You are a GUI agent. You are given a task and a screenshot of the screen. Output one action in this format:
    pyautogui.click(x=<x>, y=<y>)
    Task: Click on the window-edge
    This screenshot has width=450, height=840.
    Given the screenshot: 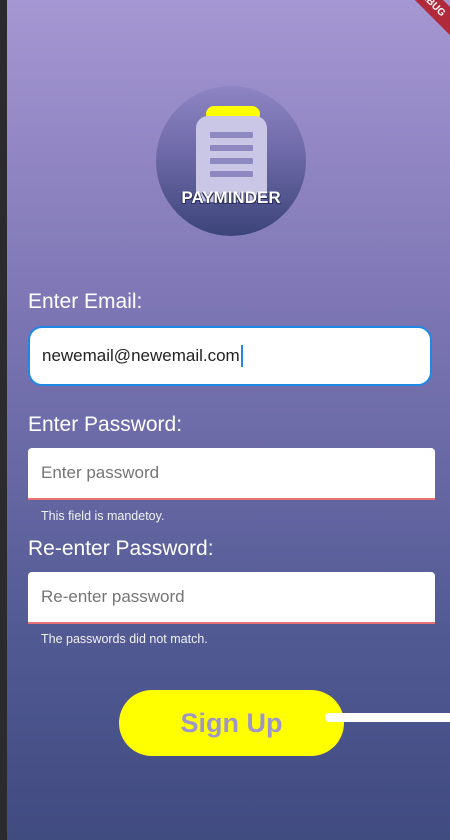 What is the action you would take?
    pyautogui.click(x=3, y=420)
    